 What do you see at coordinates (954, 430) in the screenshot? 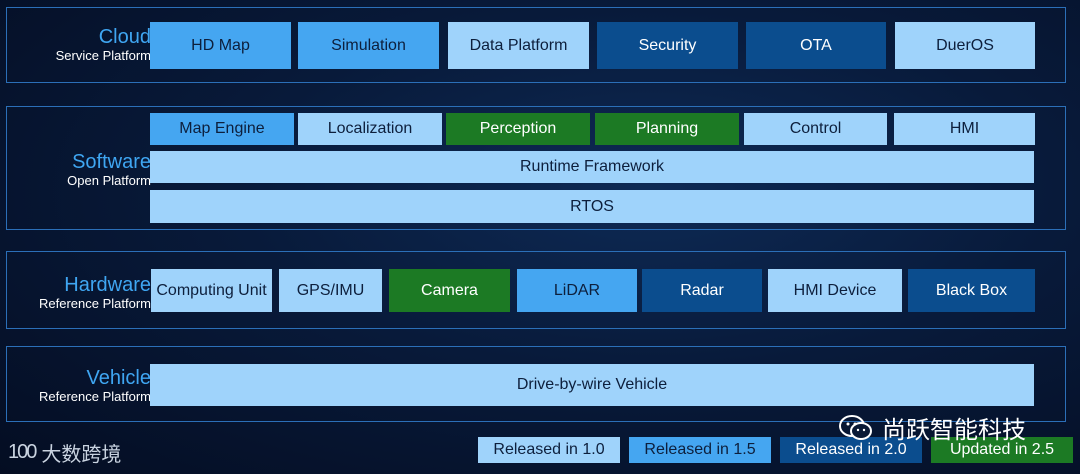
I see `watermark-right-text: 尚跃智能科技` at bounding box center [954, 430].